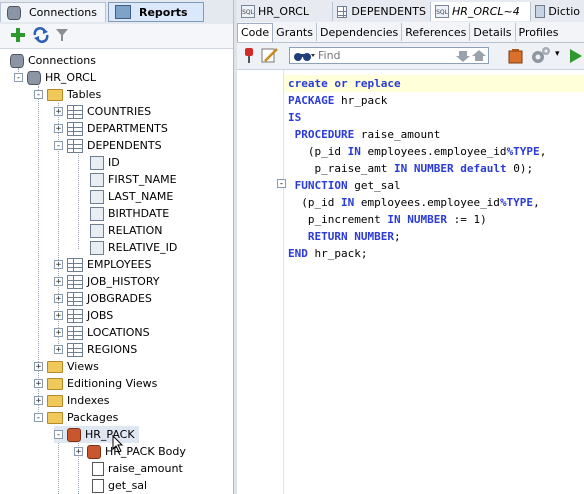 The height and width of the screenshot is (494, 584). Describe the element at coordinates (328, 253) in the screenshot. I see `code-line-11: END hr_pack;` at that location.